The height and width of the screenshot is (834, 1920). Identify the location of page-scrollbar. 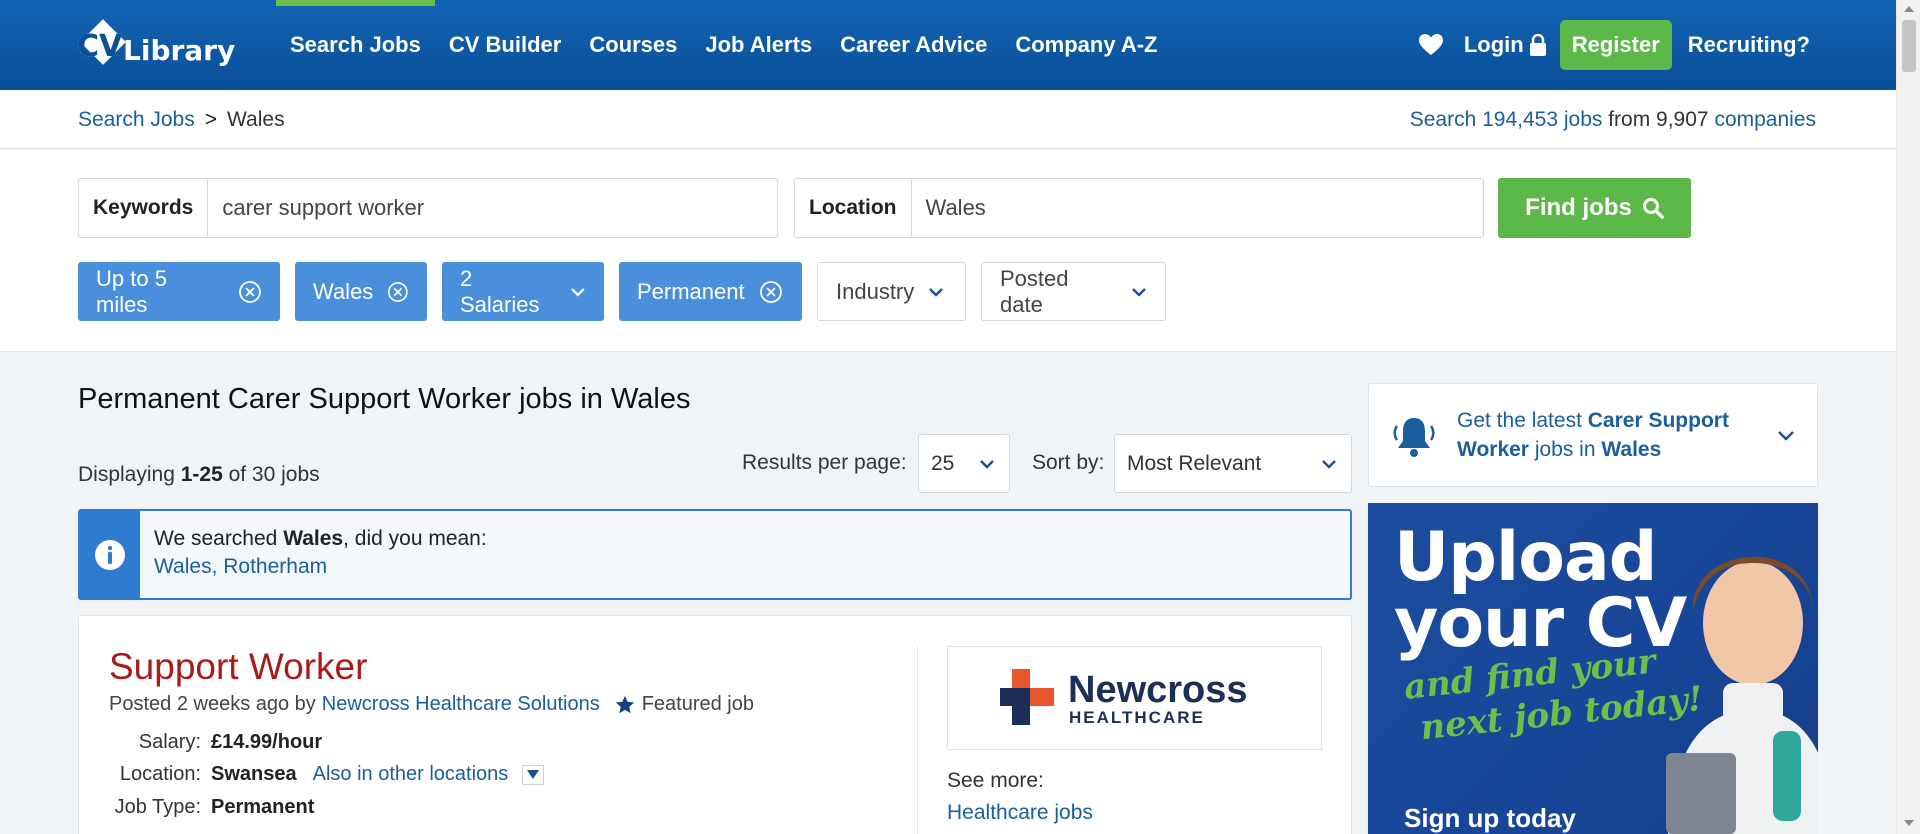
(1908, 417).